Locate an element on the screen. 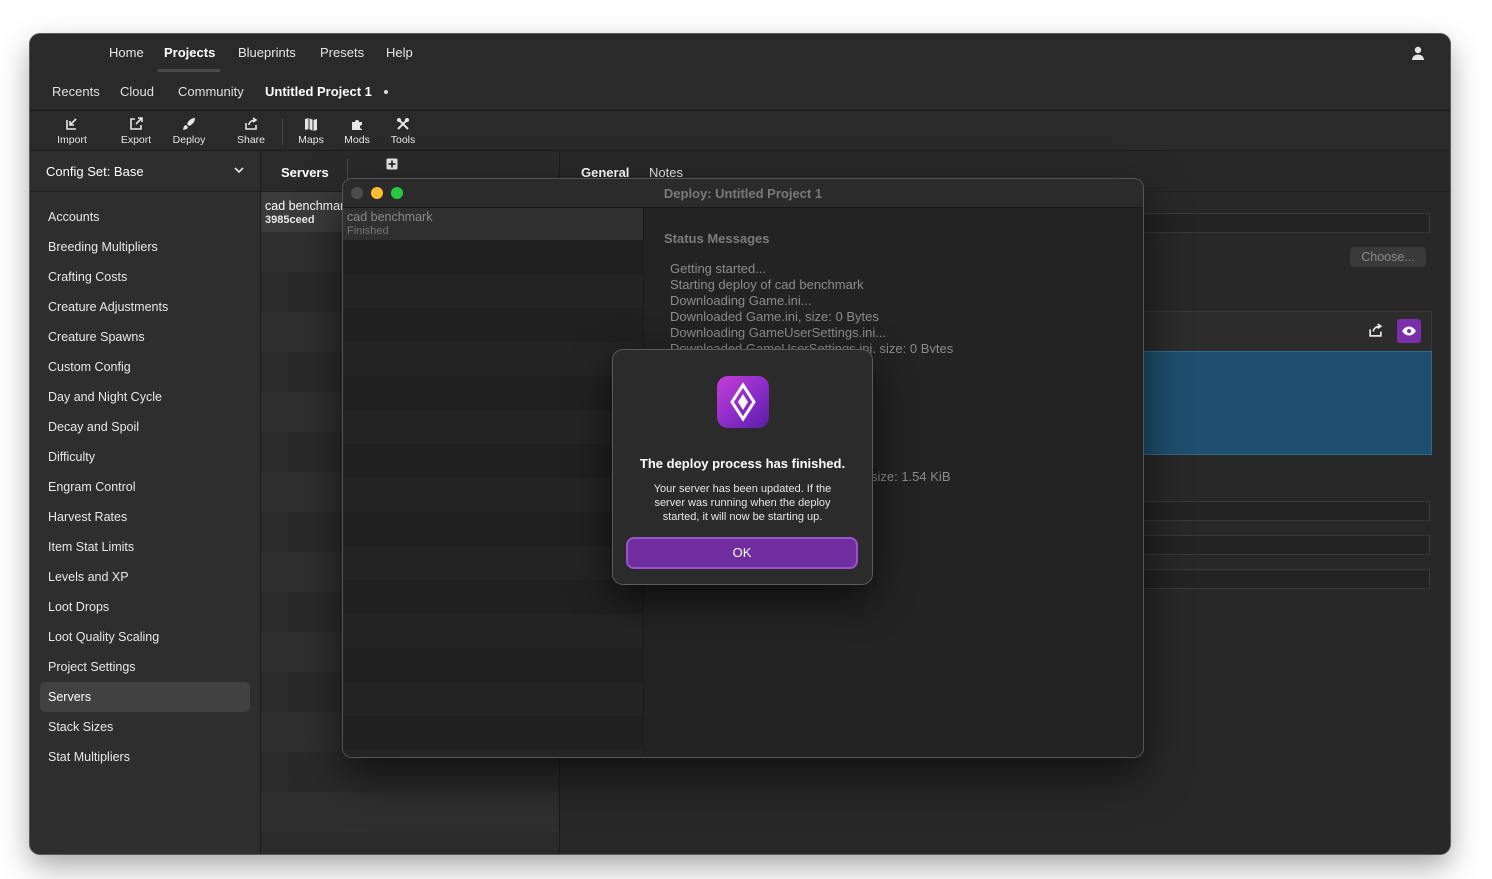 This screenshot has width=1492, height=879. import-button: Import is located at coordinates (72, 131).